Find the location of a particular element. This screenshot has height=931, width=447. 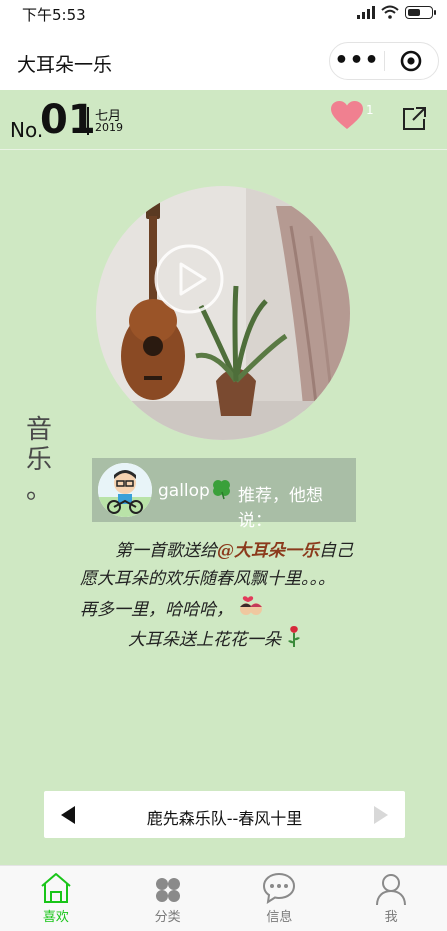

recommend-text: 推荐，他想说： is located at coordinates (280, 508).